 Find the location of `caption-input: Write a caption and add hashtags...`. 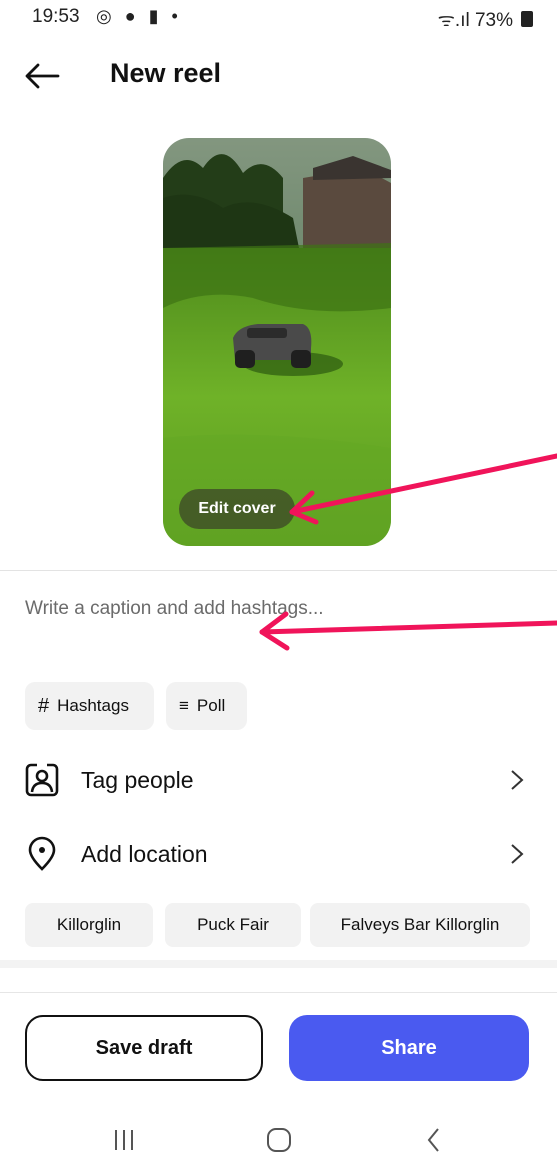

caption-input: Write a caption and add hashtags... is located at coordinates (174, 609).